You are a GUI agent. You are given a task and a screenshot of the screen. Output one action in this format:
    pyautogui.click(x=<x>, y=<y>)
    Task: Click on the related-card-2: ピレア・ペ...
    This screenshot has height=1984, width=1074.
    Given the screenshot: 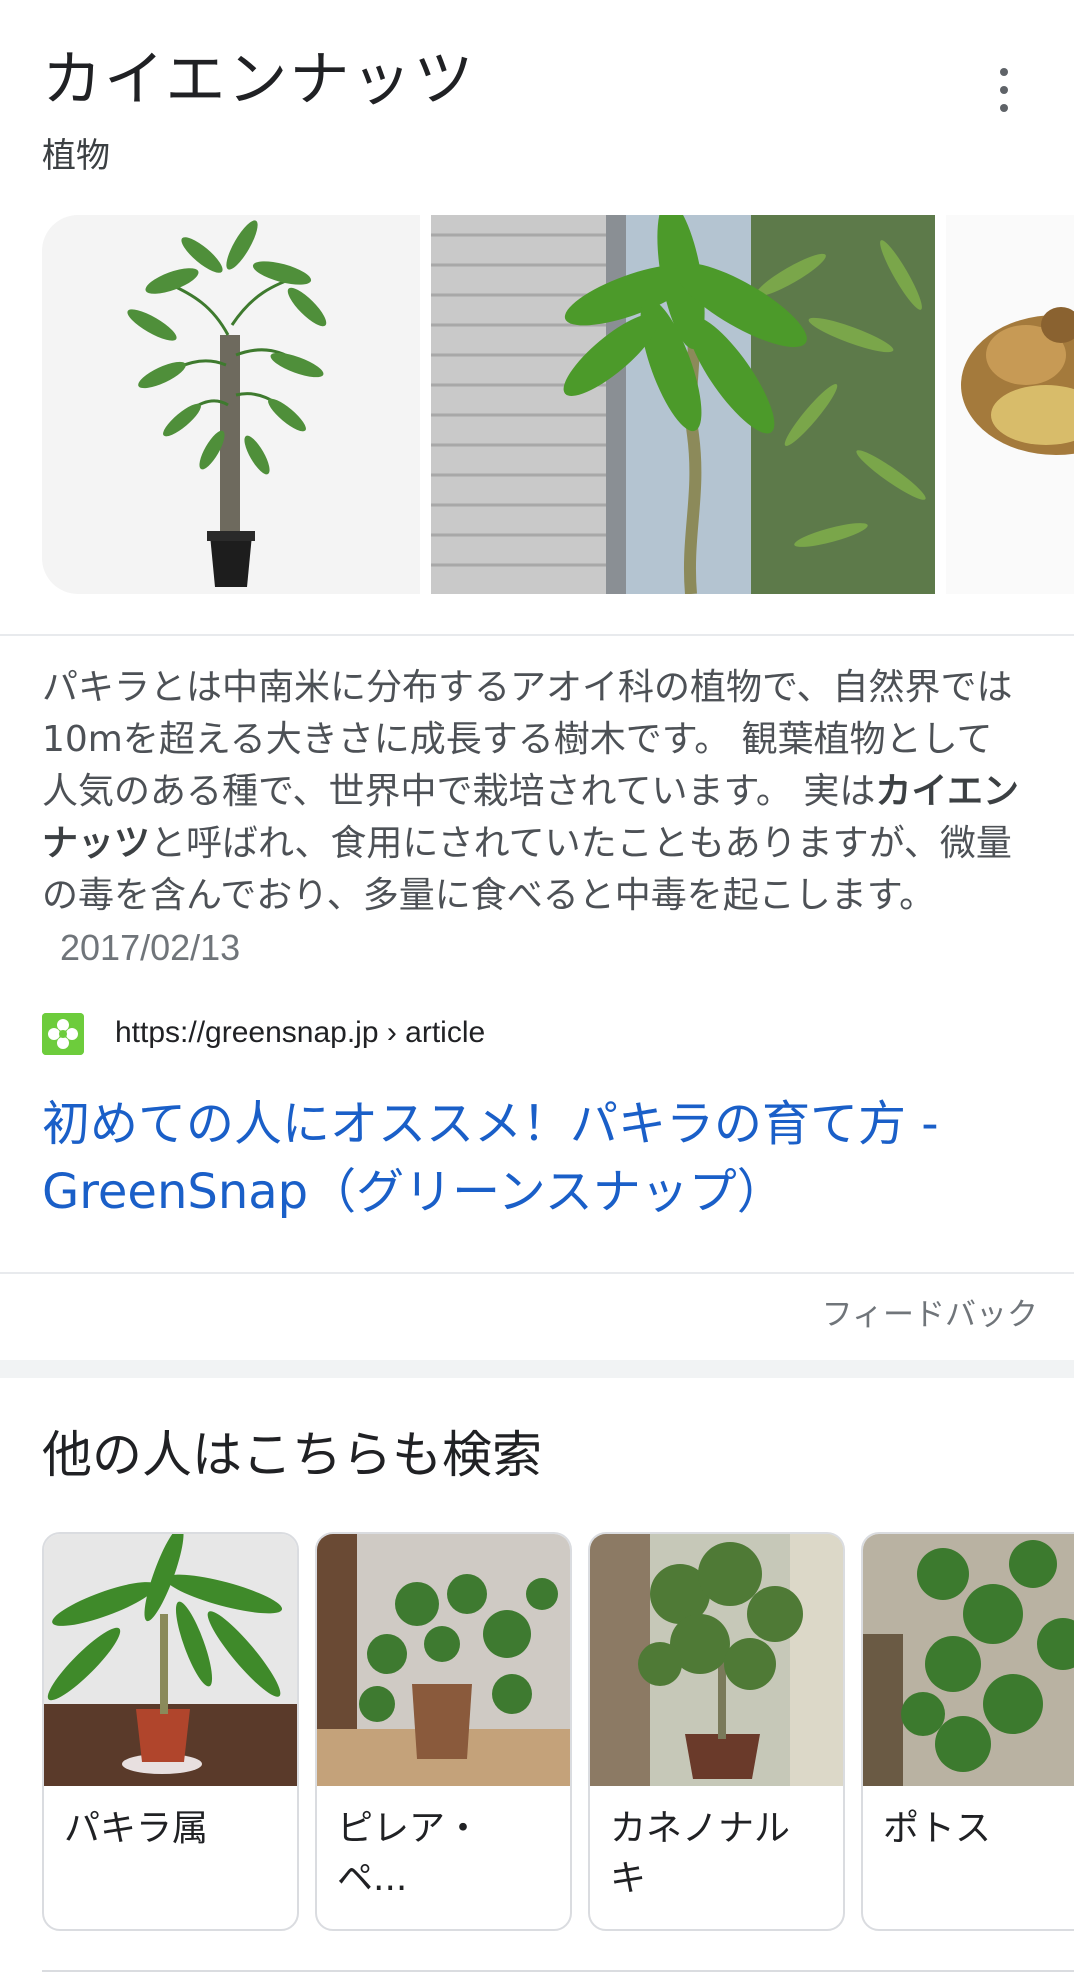 What is the action you would take?
    pyautogui.click(x=443, y=1731)
    